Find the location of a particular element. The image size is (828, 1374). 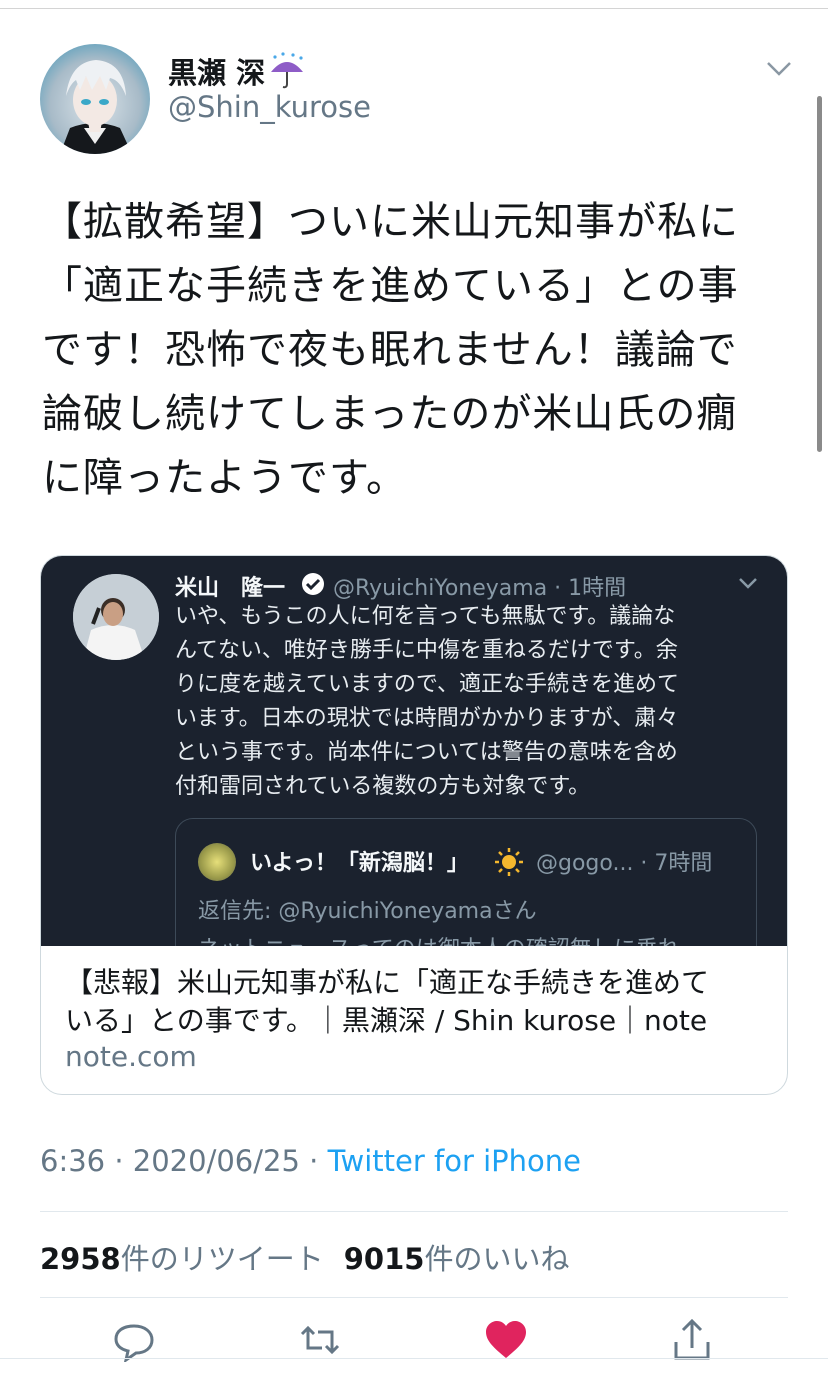

retweet-count: 2958 is located at coordinates (80, 1259).